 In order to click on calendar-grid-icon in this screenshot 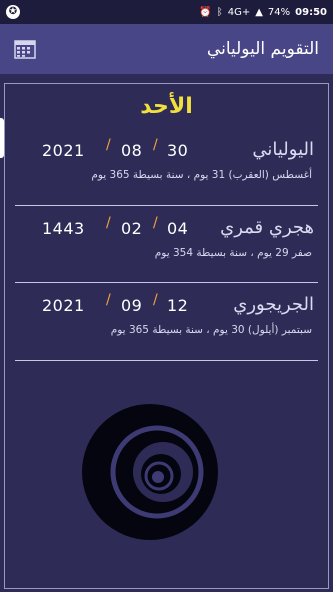, I will do `click(25, 49)`.